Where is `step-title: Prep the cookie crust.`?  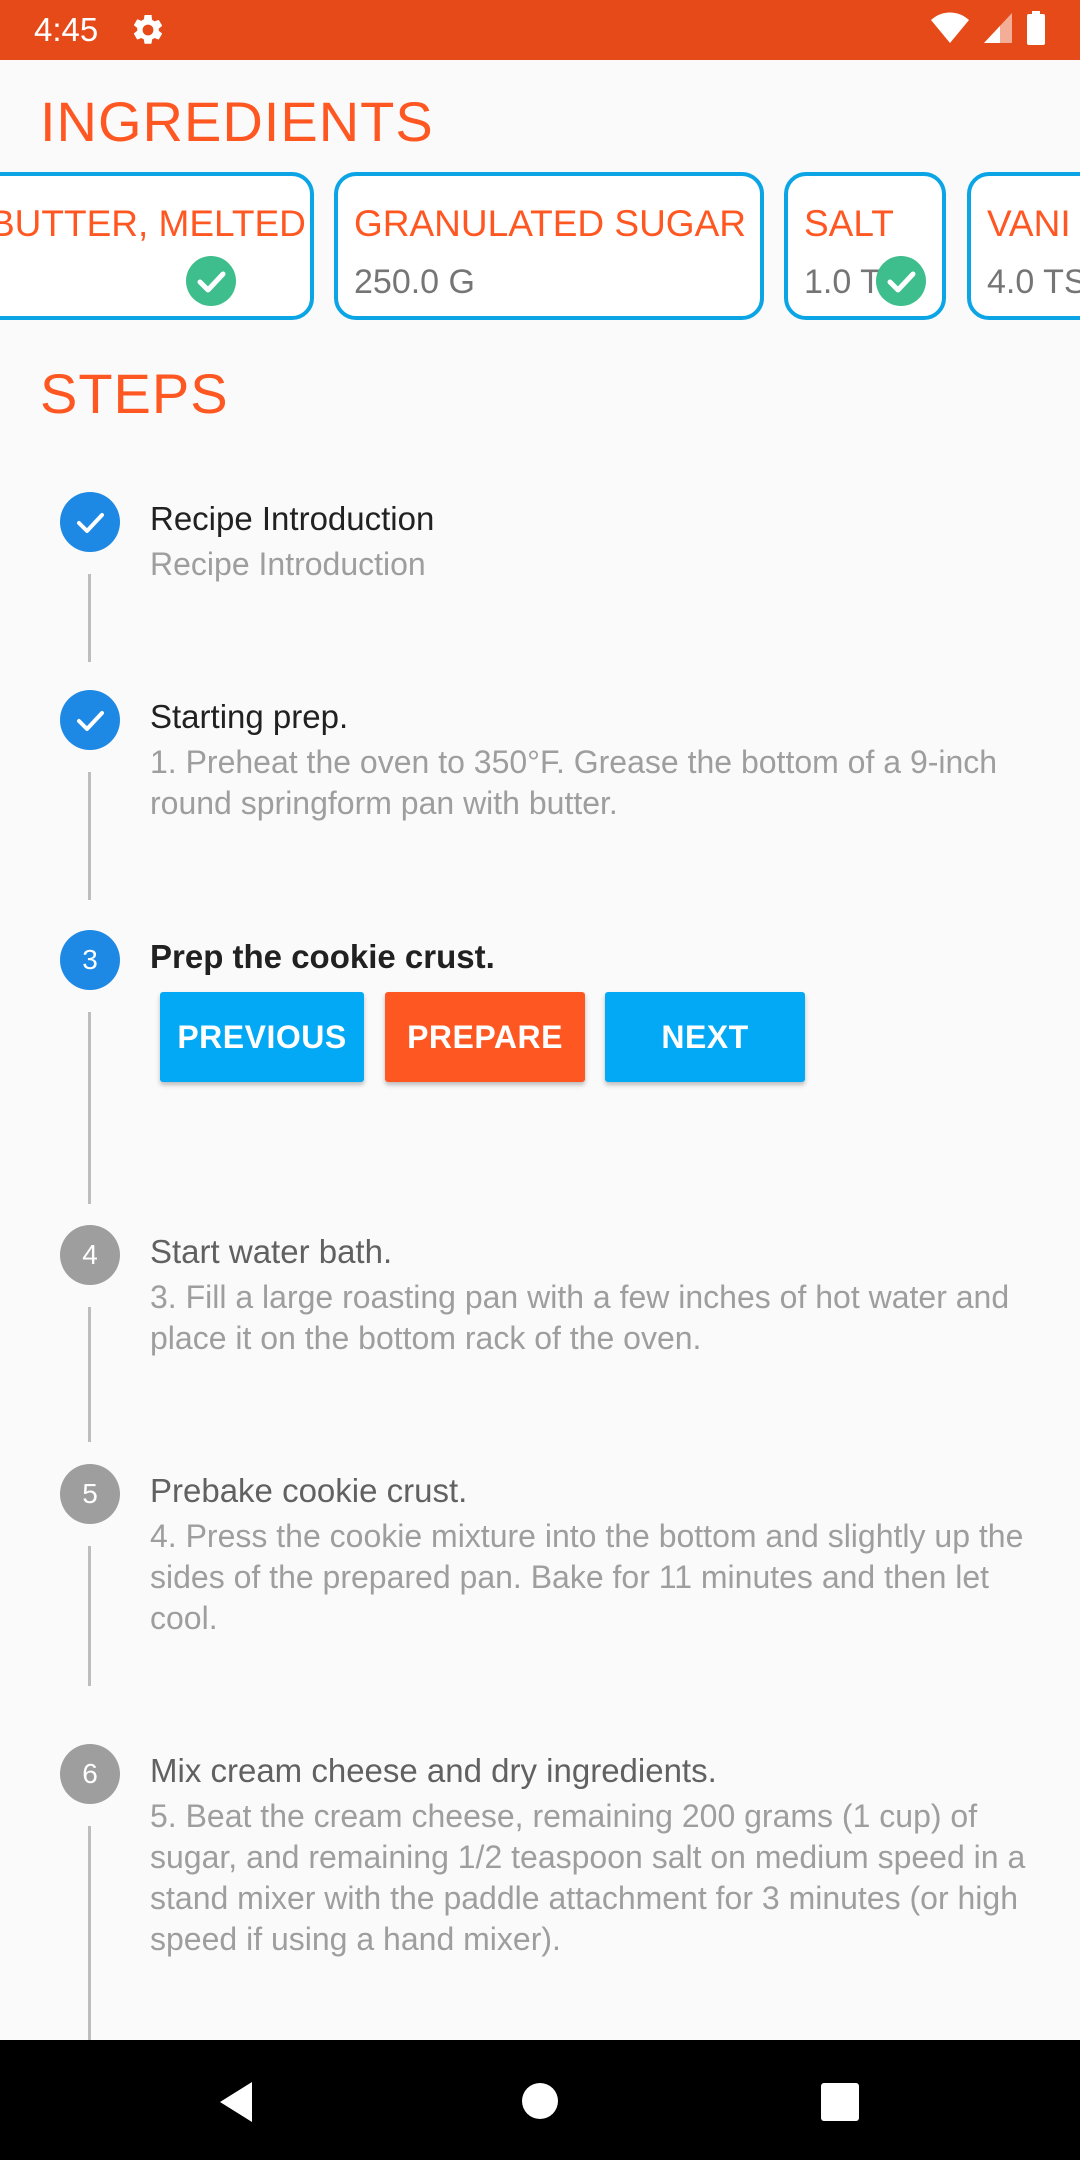
step-title: Prep the cookie crust. is located at coordinates (322, 956).